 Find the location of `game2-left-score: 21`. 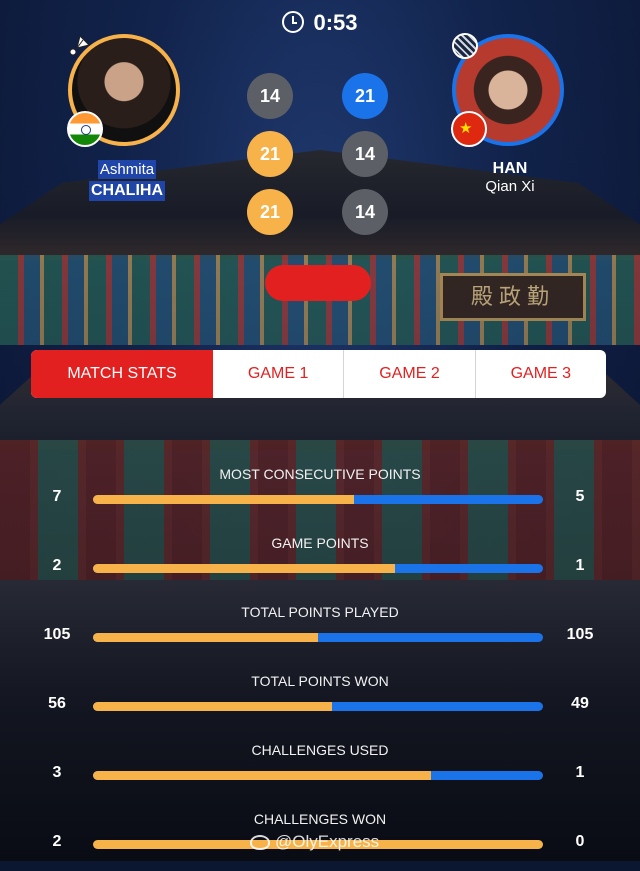

game2-left-score: 21 is located at coordinates (270, 154).